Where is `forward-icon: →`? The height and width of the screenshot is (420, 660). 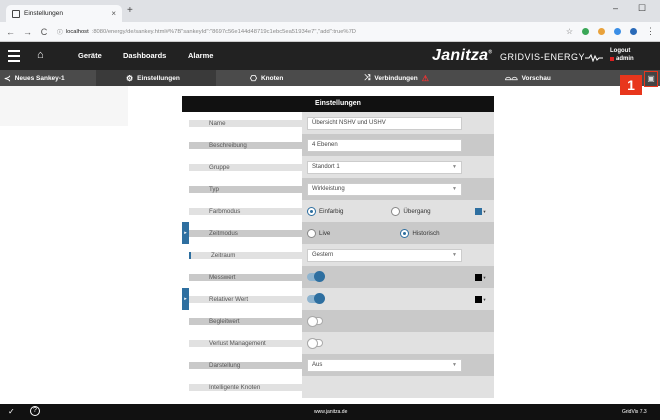 forward-icon: → is located at coordinates (27, 32).